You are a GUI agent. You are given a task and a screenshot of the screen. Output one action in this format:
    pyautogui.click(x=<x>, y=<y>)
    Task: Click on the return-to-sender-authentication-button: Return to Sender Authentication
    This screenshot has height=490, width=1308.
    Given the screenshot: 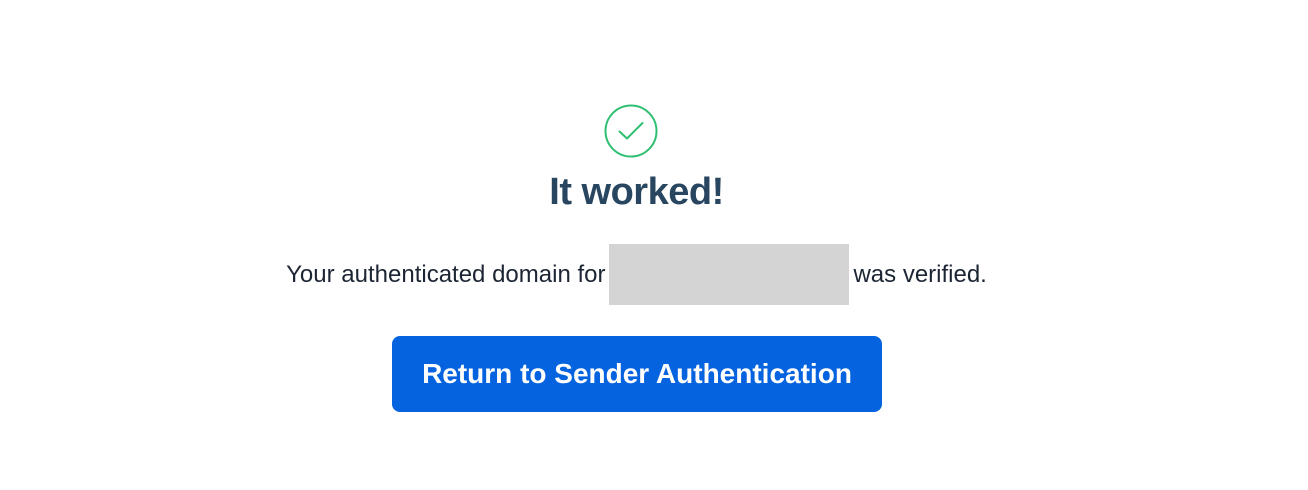 What is the action you would take?
    pyautogui.click(x=637, y=374)
    